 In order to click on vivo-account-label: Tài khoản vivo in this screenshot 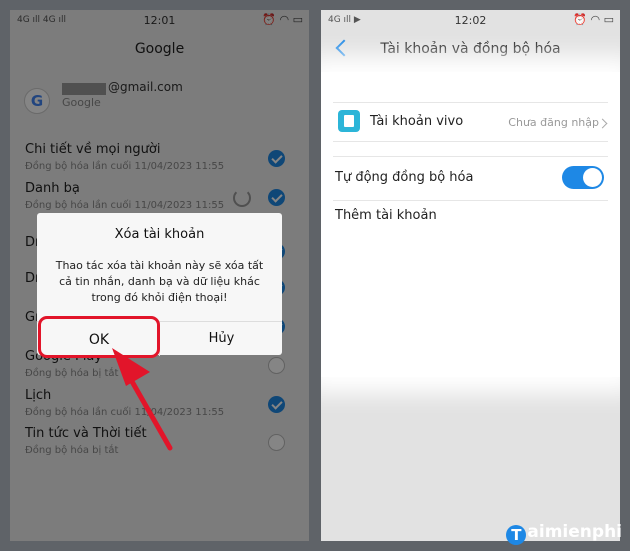, I will do `click(416, 121)`.